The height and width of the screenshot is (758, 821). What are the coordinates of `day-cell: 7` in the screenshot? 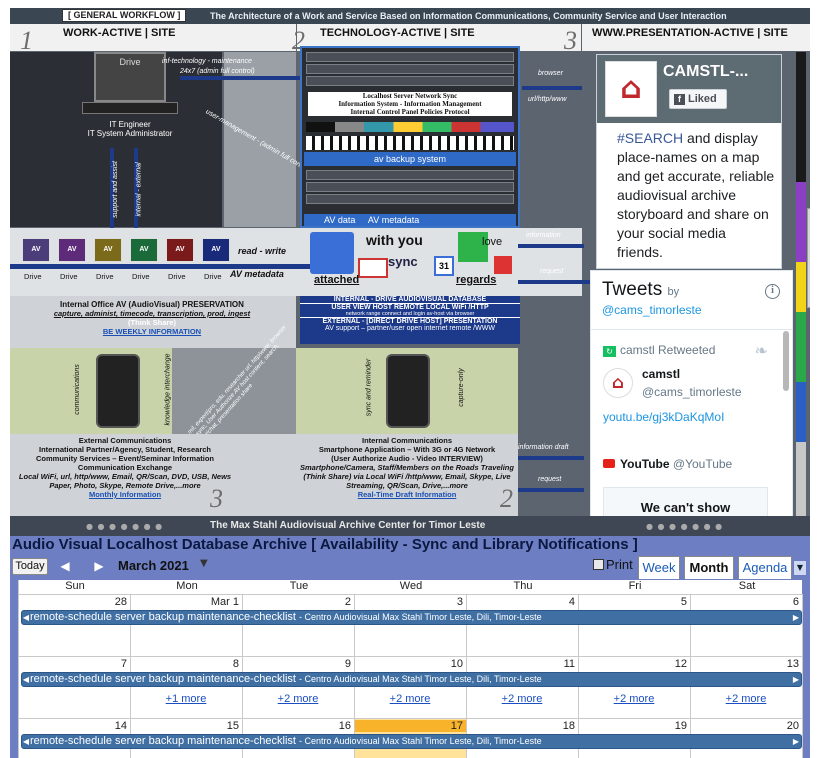 It's located at (75, 687).